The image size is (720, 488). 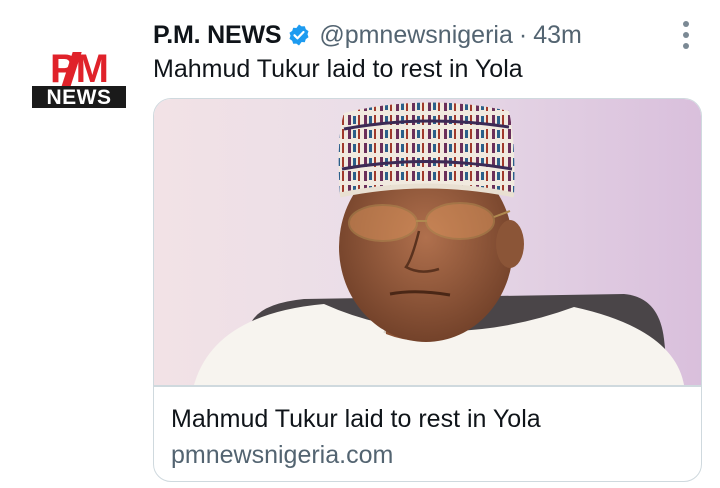 What do you see at coordinates (356, 419) in the screenshot?
I see `card-title: Mahmud Tukur laid to rest in Yola` at bounding box center [356, 419].